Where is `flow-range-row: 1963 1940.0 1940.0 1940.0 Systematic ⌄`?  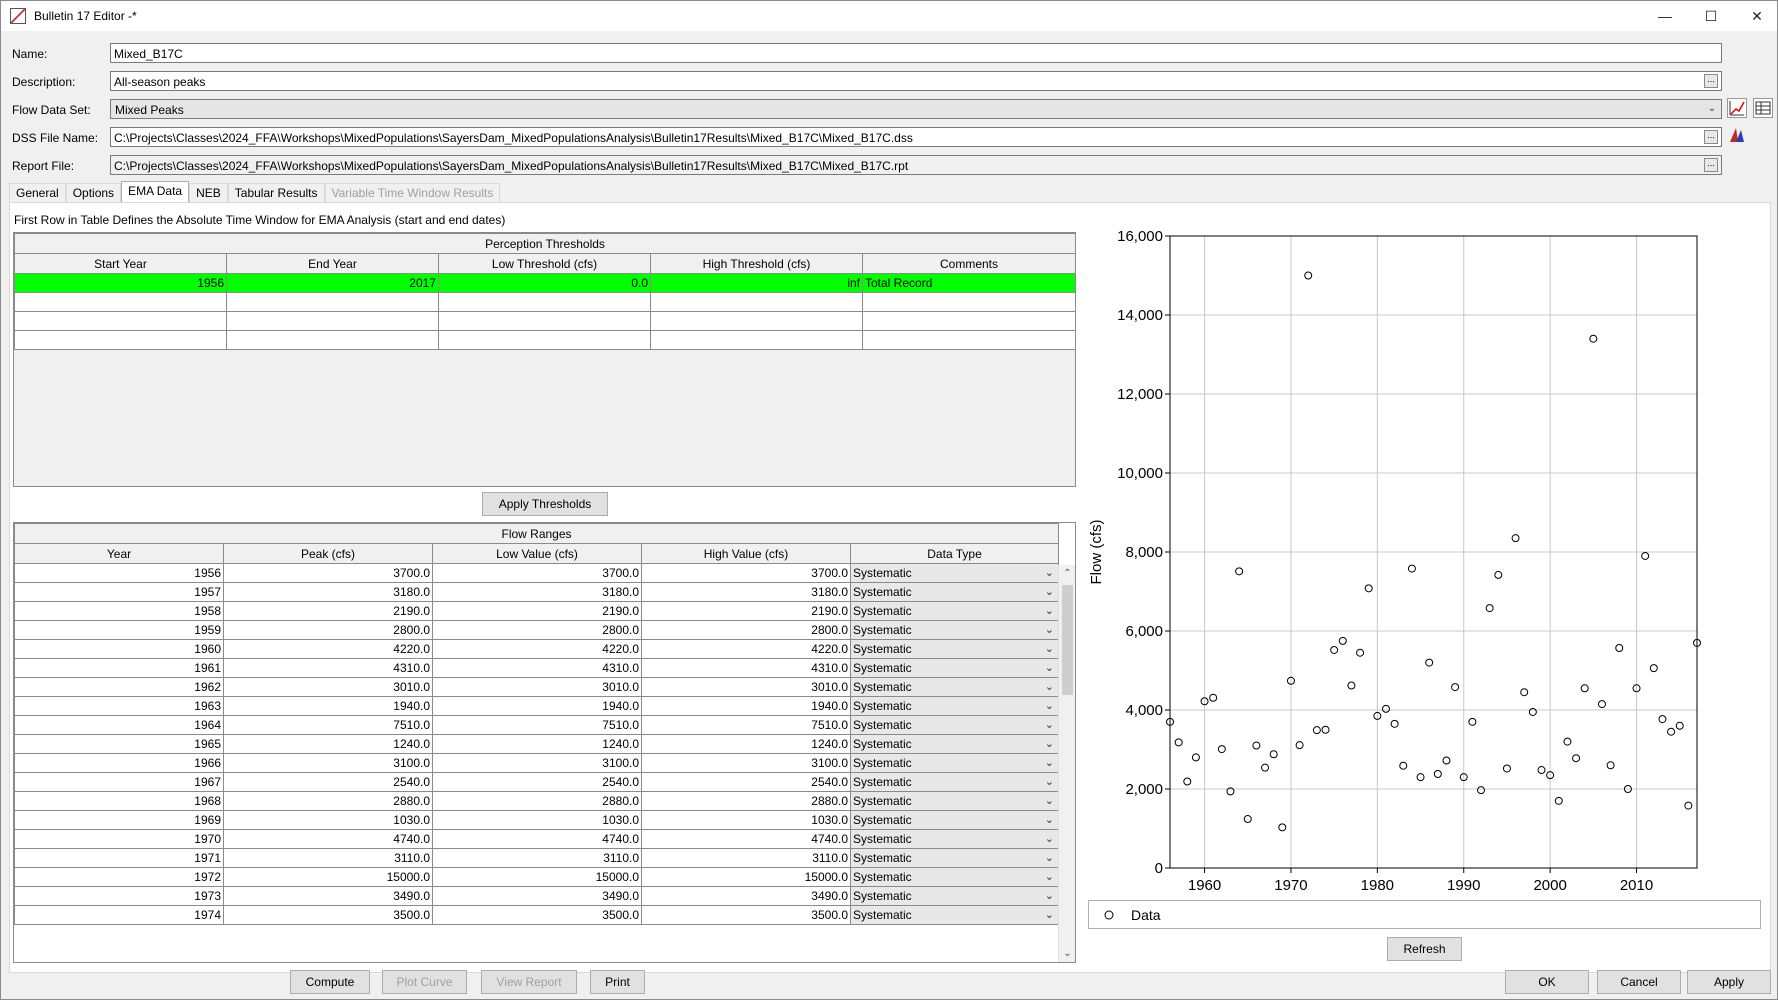
flow-range-row: 1963 1940.0 1940.0 1940.0 Systematic ⌄ is located at coordinates (537, 706).